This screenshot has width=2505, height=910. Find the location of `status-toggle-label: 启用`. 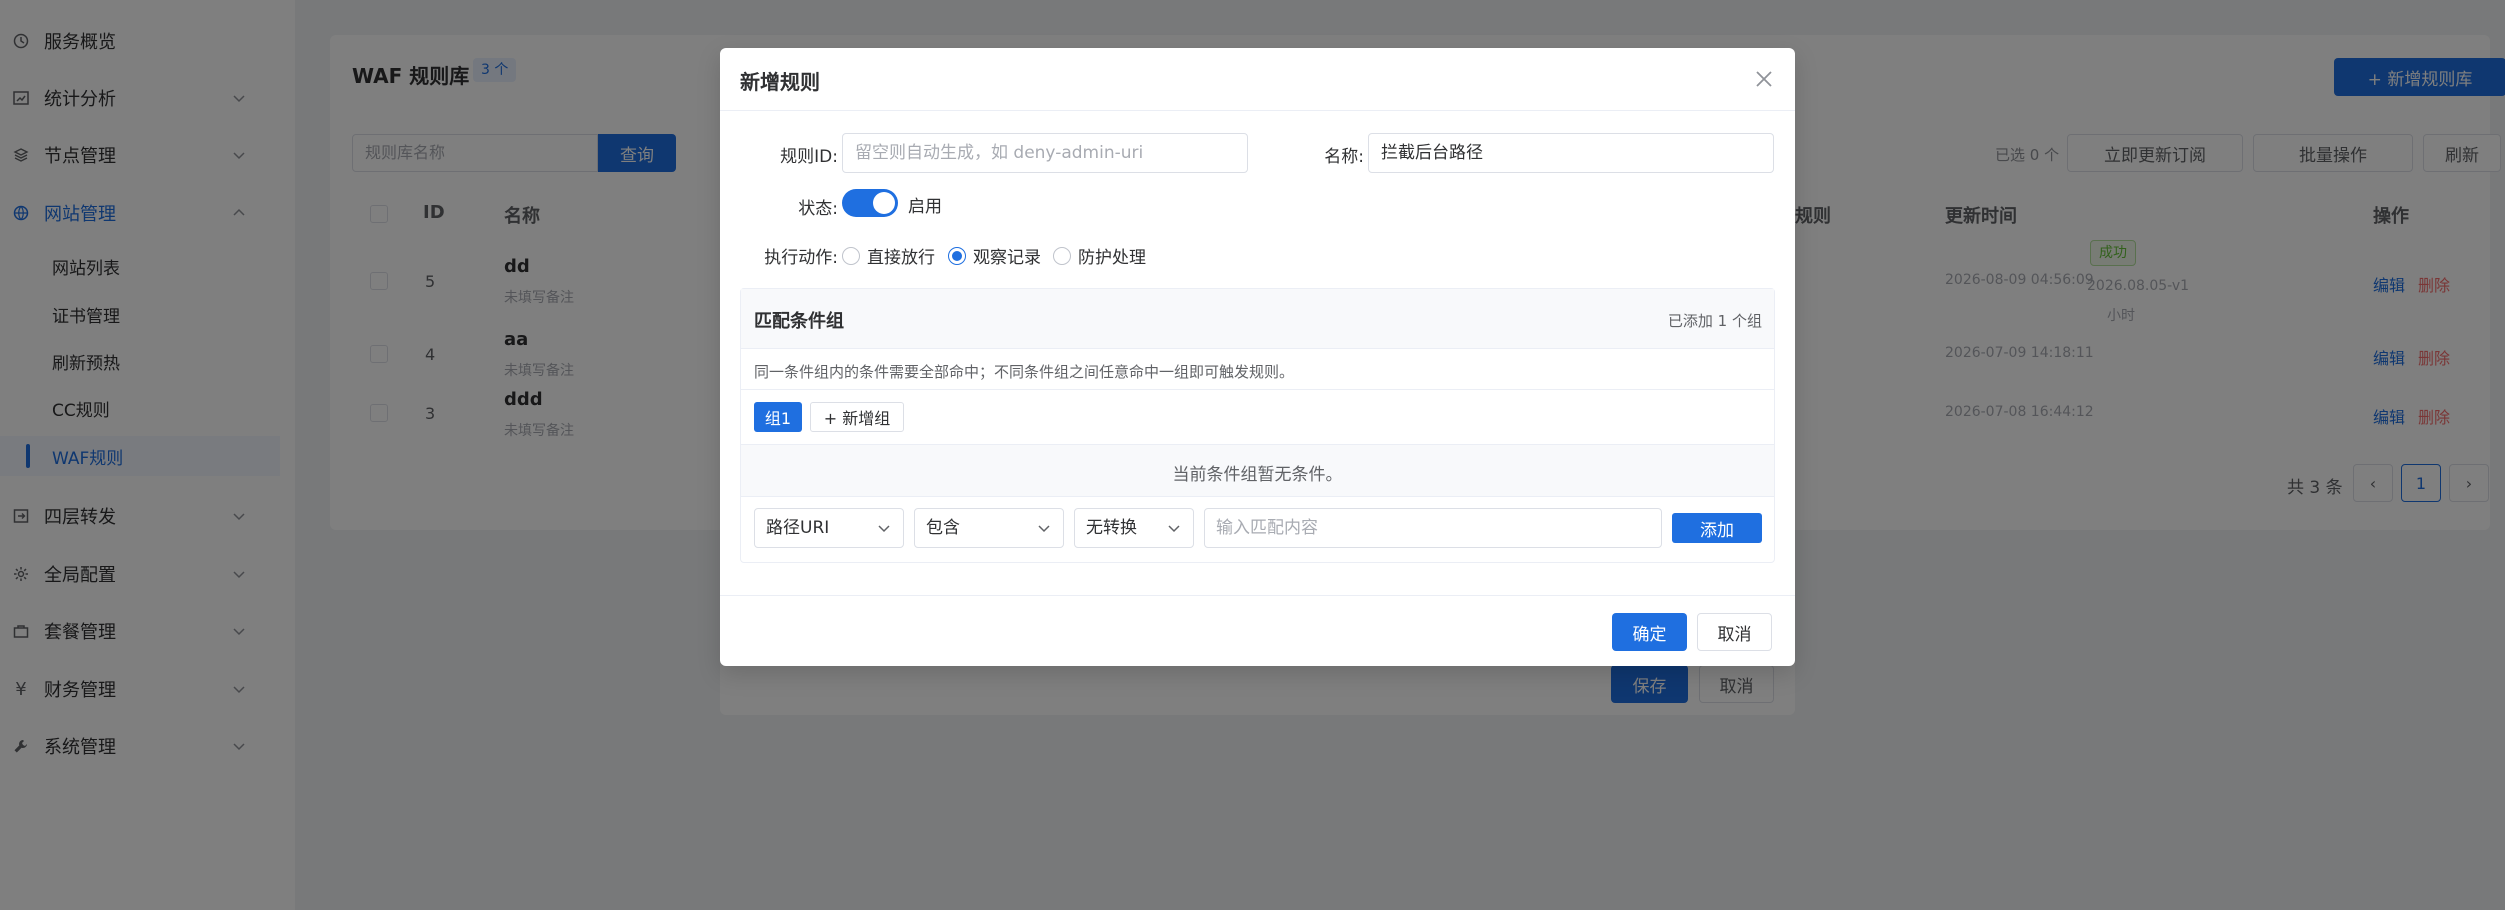

status-toggle-label: 启用 is located at coordinates (925, 207).